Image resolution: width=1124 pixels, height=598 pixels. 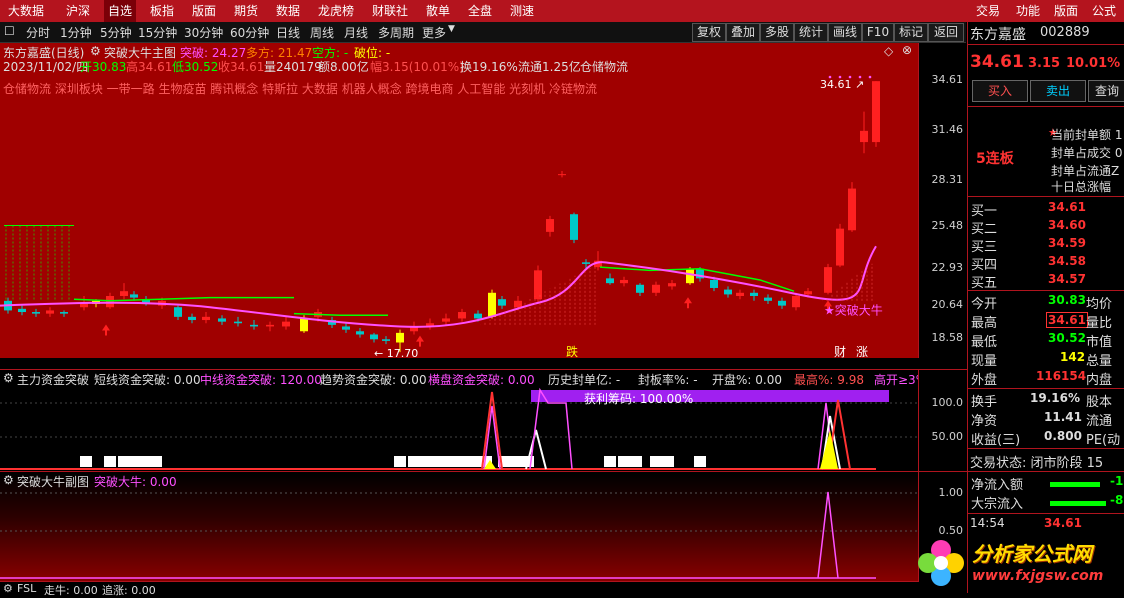 What do you see at coordinates (1046, 264) in the screenshot?
I see `bid-row: 买四 34.58` at bounding box center [1046, 264].